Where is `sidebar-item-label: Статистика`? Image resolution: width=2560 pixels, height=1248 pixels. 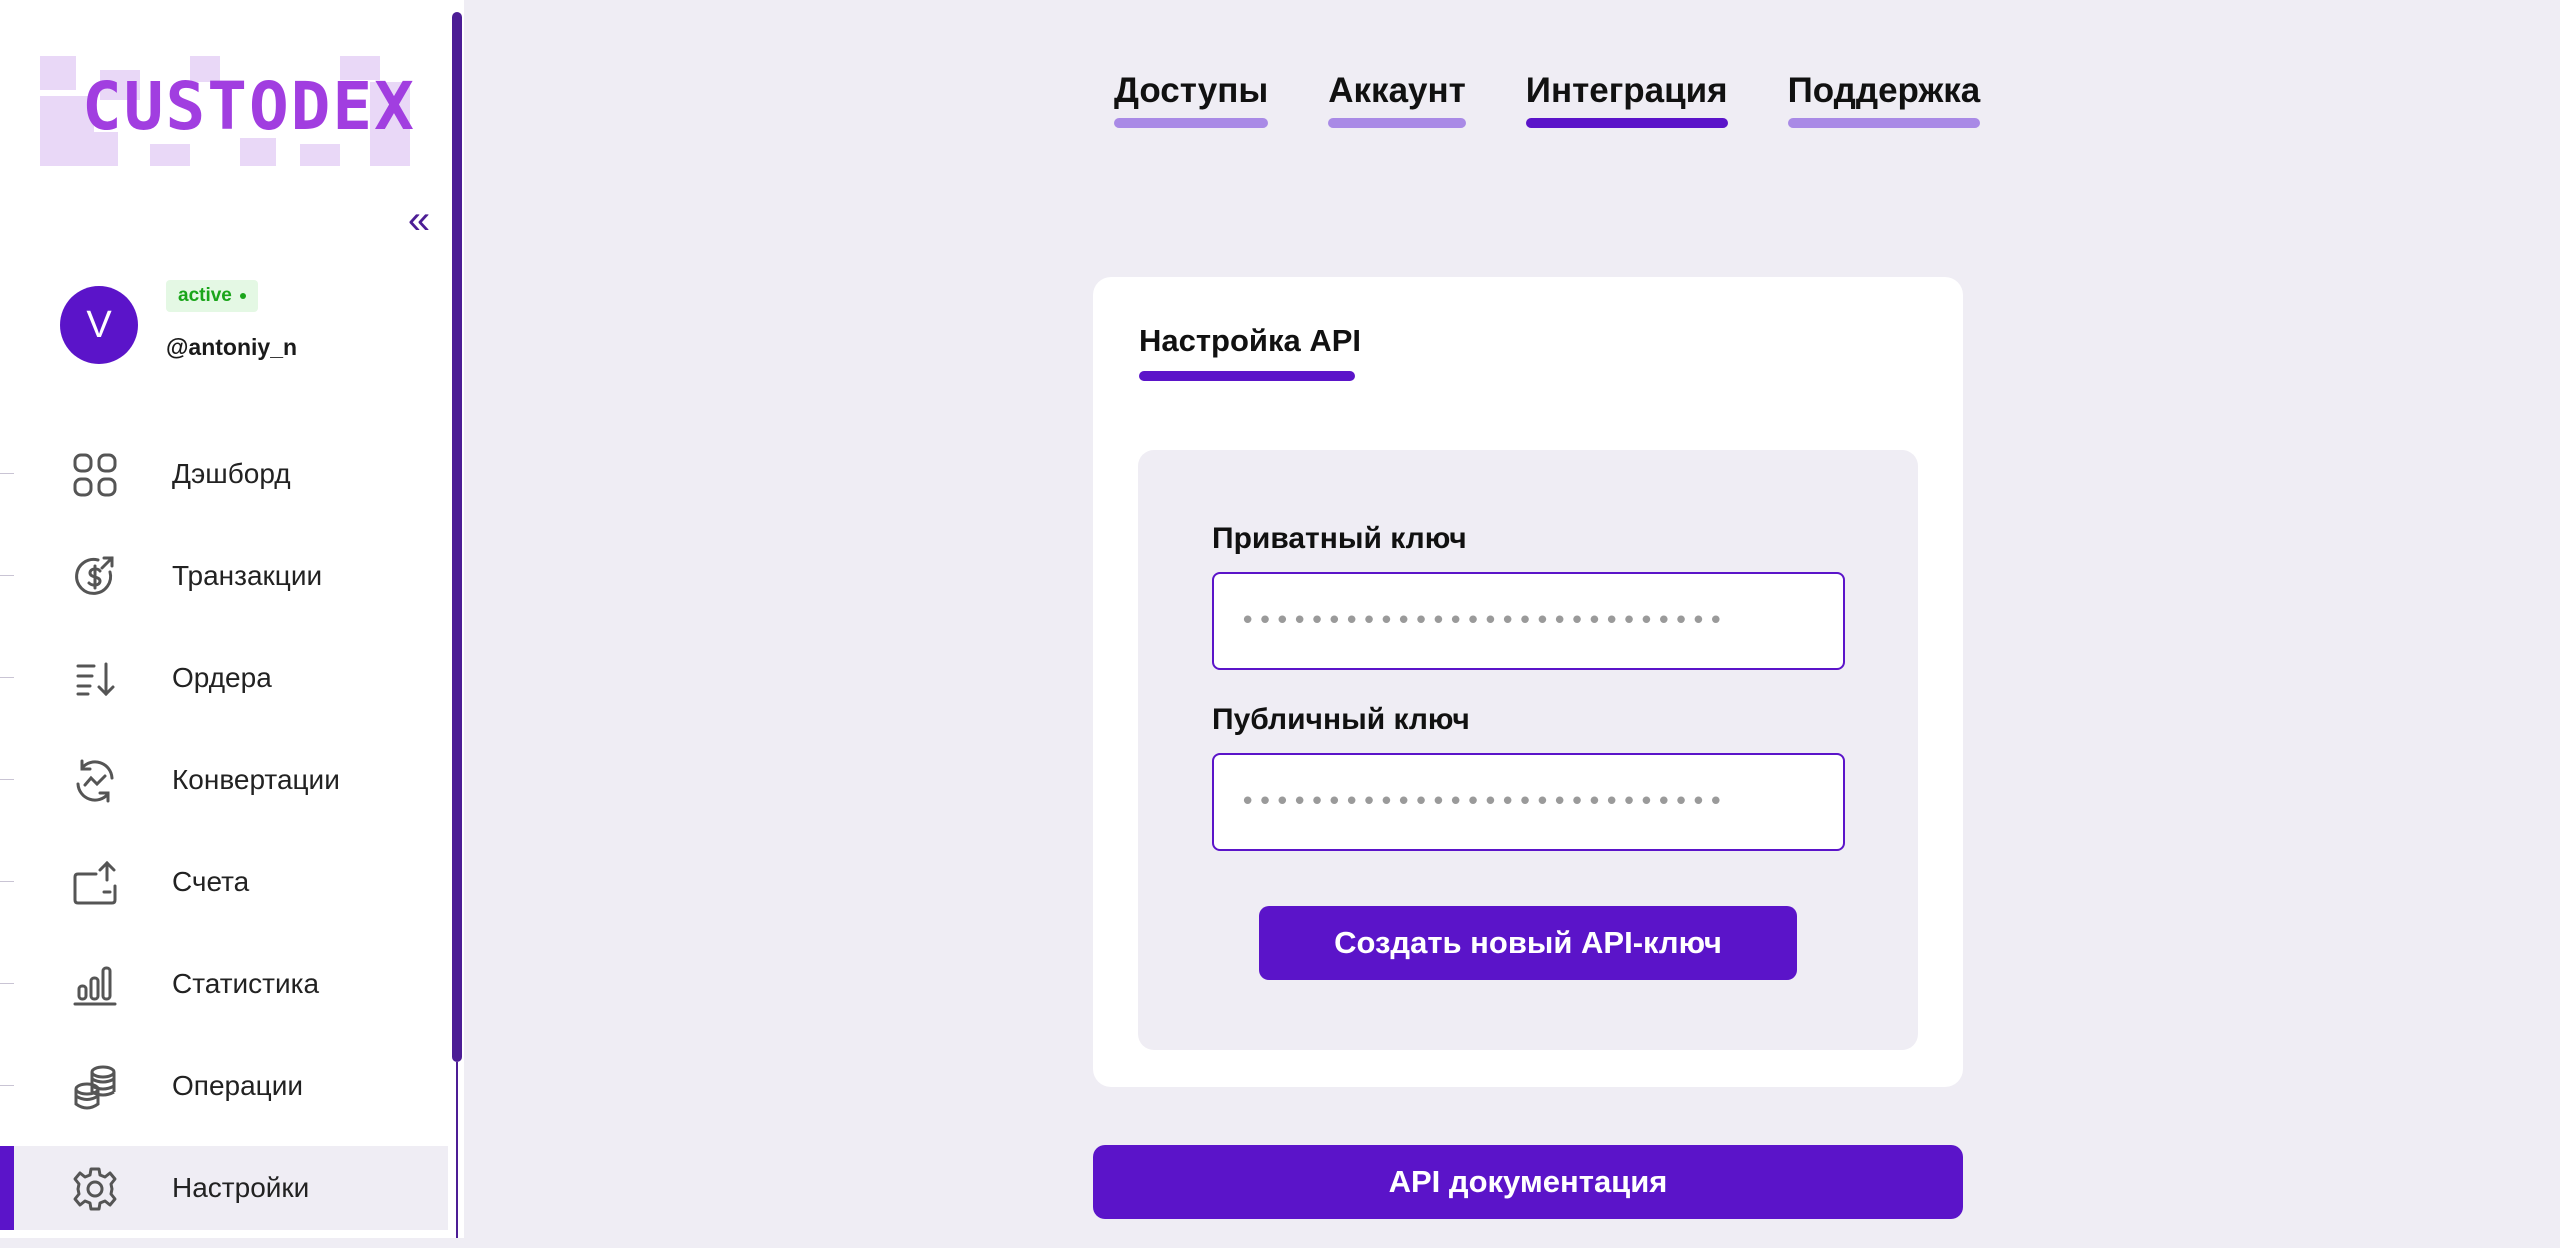
sidebar-item-label: Статистика is located at coordinates (246, 983).